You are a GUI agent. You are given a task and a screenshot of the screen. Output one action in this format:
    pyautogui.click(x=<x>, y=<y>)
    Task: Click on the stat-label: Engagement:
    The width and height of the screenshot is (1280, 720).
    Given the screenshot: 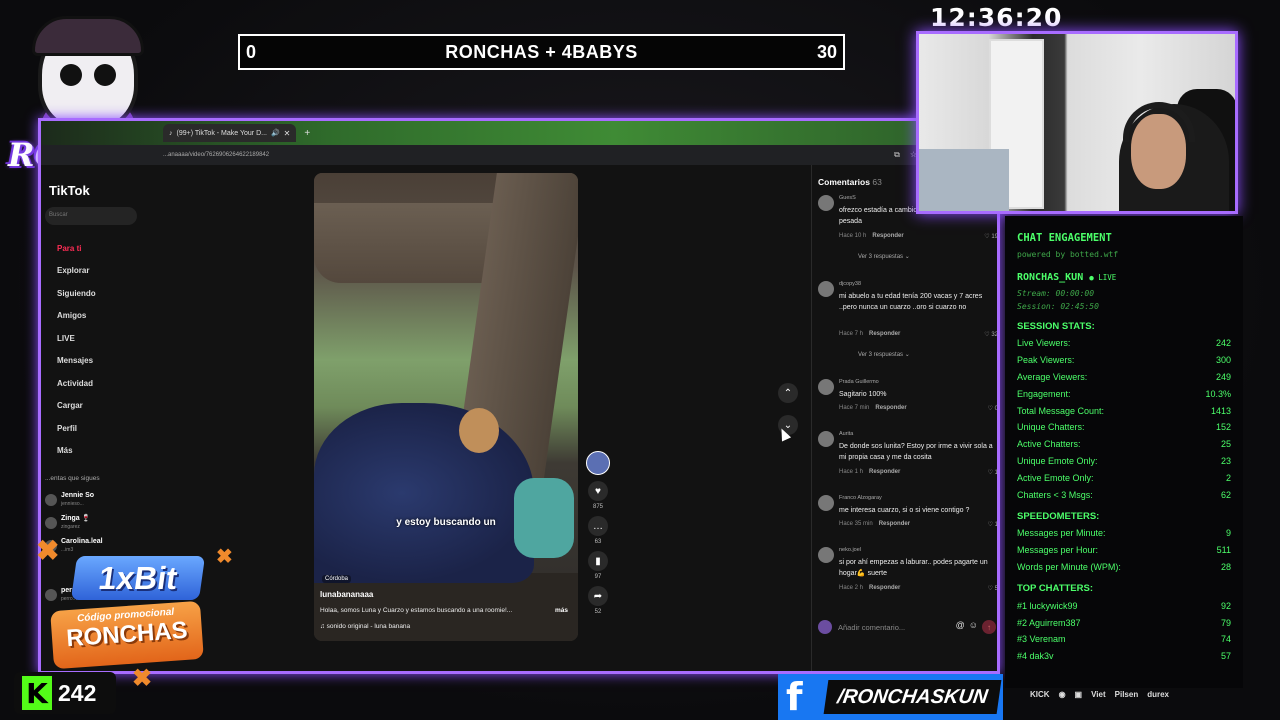 What is the action you would take?
    pyautogui.click(x=1044, y=393)
    